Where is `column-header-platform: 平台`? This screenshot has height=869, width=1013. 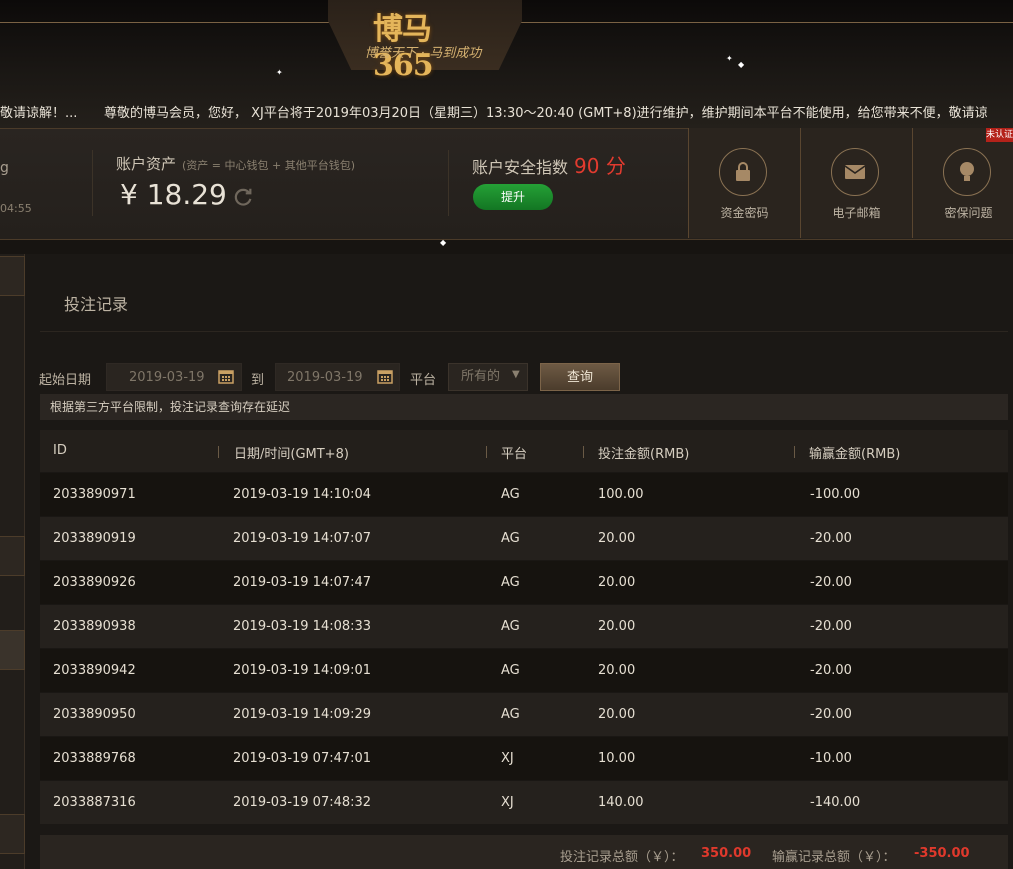
column-header-platform: 平台 is located at coordinates (514, 452).